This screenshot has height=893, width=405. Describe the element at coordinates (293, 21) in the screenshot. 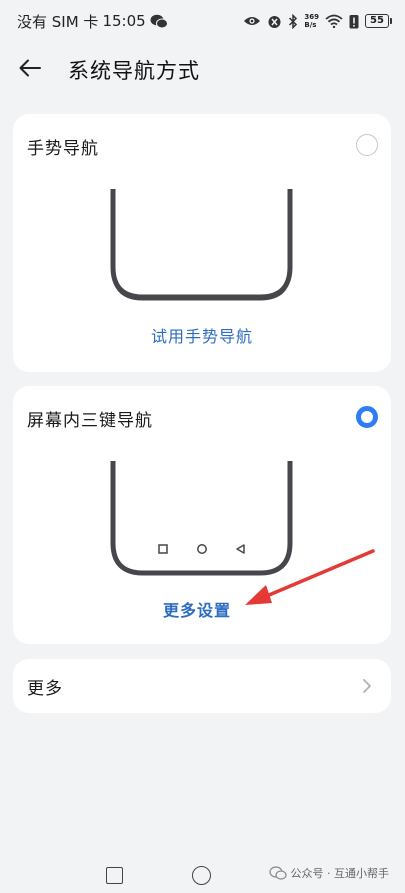

I see `bluetooth-icon` at that location.